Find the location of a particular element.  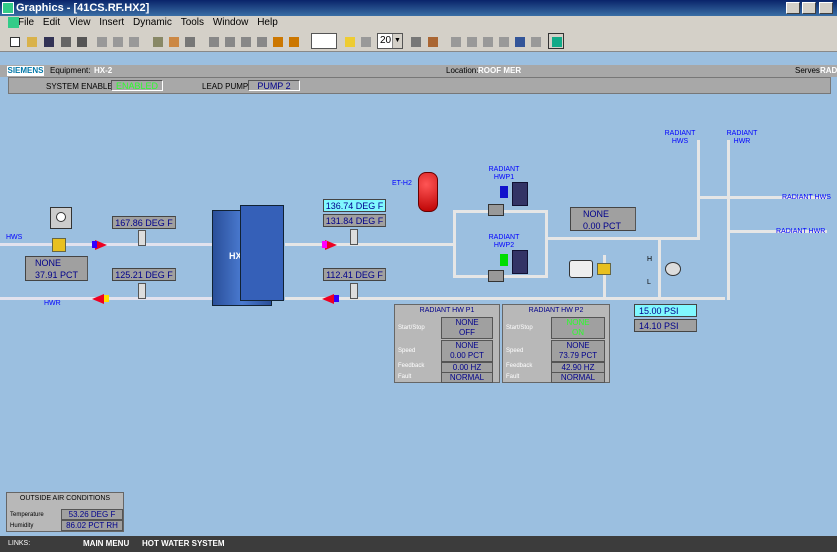

cmd-icon is located at coordinates (432, 41).